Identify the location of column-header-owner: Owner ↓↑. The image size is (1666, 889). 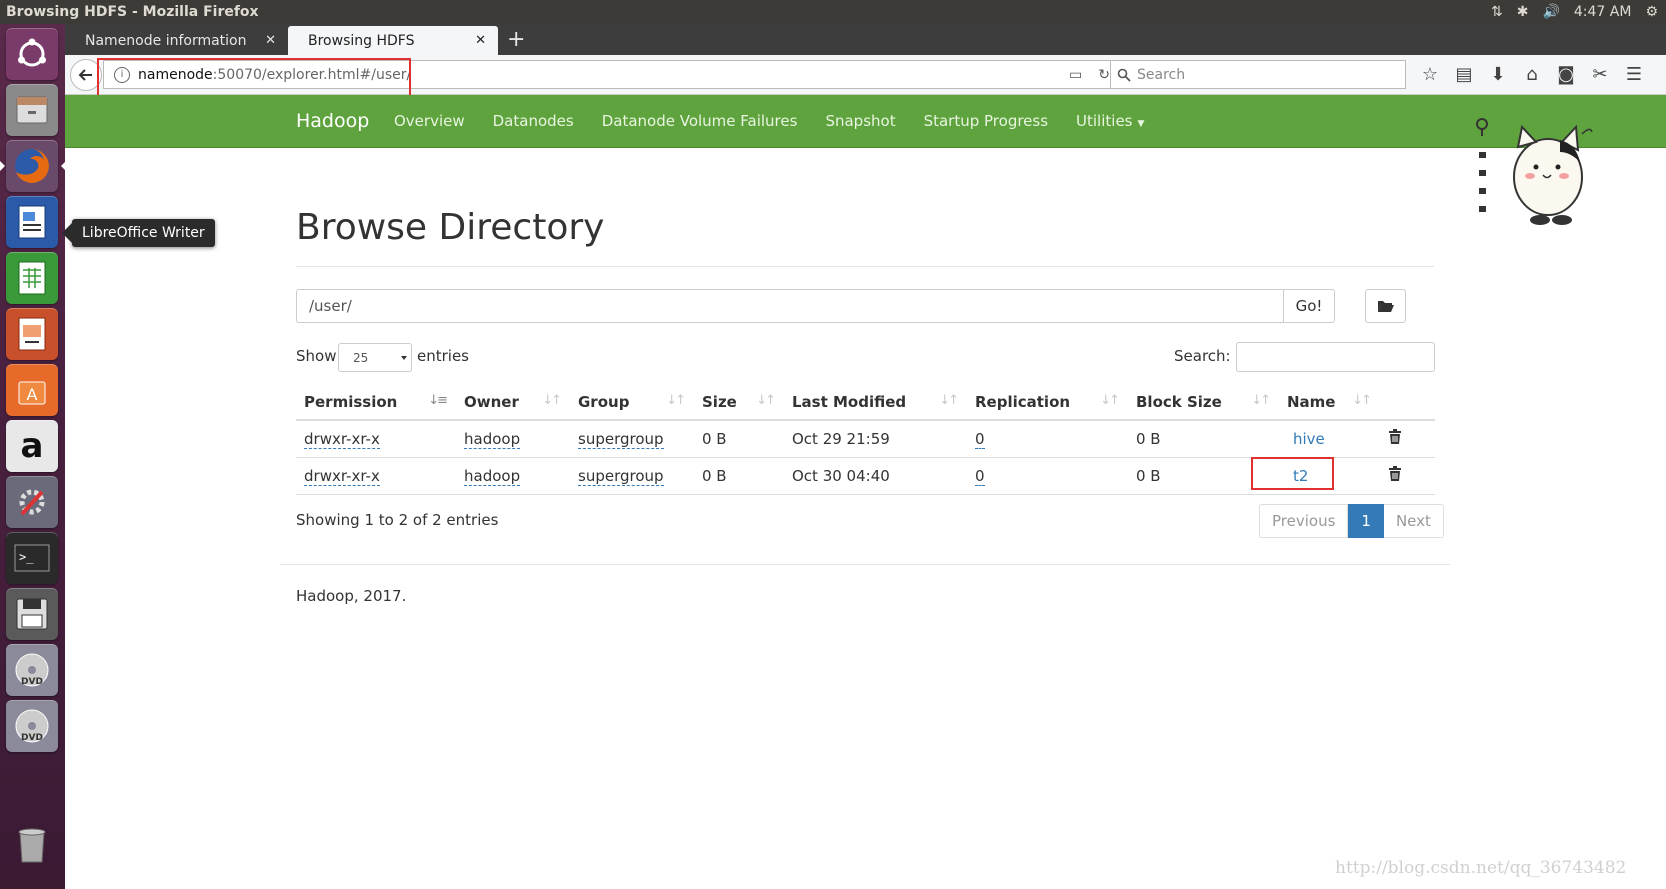
(513, 402).